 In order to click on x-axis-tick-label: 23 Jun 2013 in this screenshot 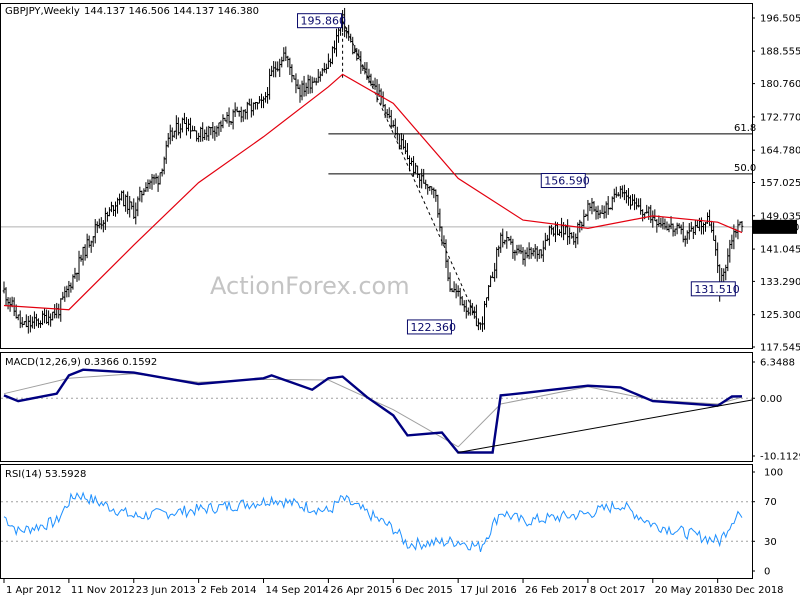, I will do `click(166, 590)`.